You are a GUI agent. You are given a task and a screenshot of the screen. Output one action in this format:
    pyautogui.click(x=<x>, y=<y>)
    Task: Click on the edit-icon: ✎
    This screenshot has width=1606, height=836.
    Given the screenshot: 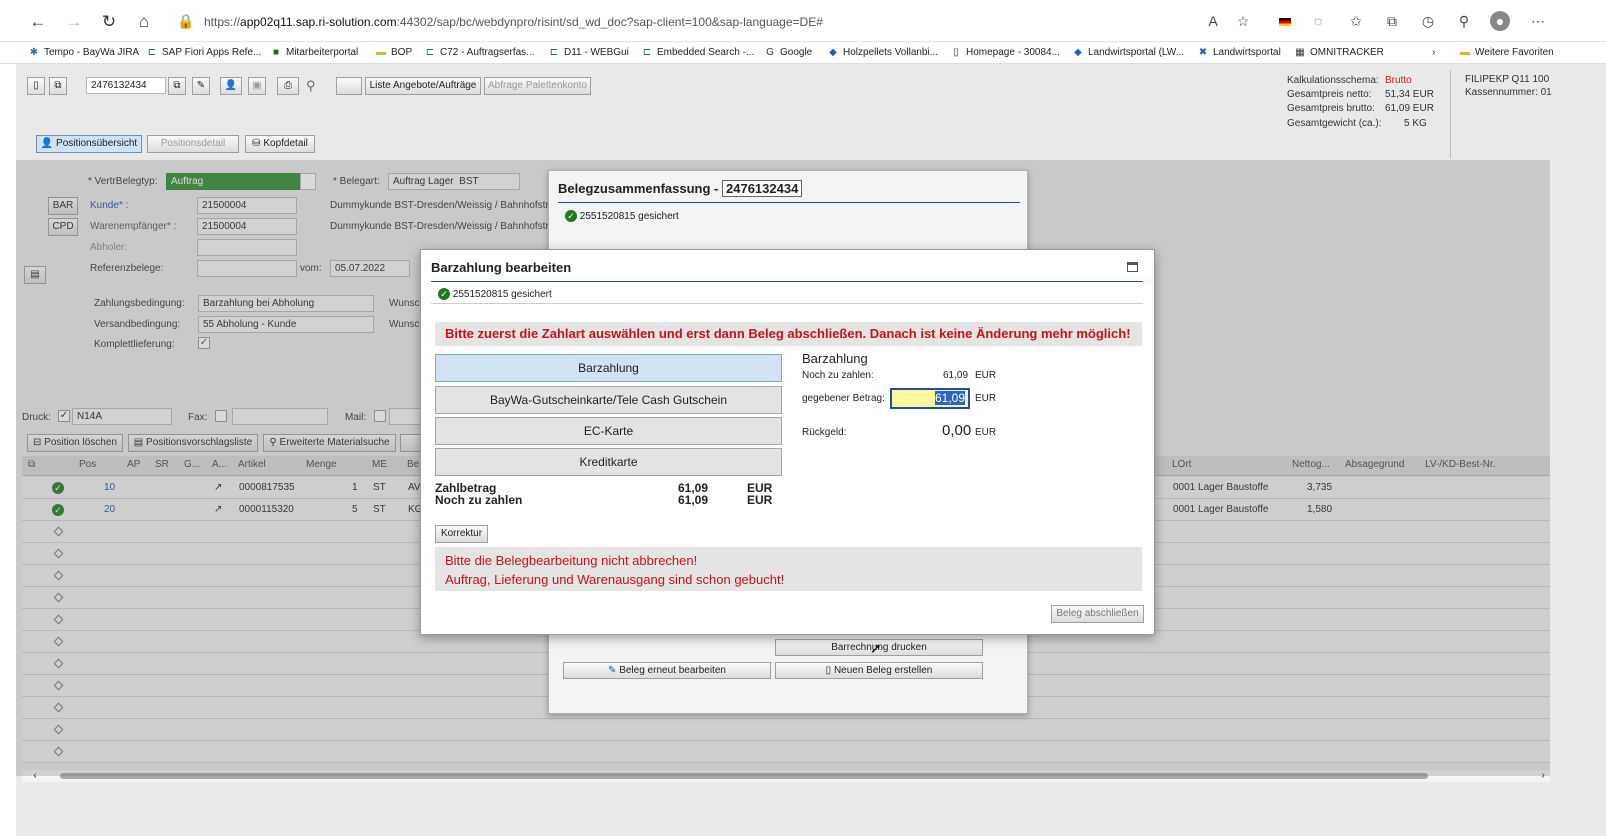 What is the action you would take?
    pyautogui.click(x=201, y=86)
    